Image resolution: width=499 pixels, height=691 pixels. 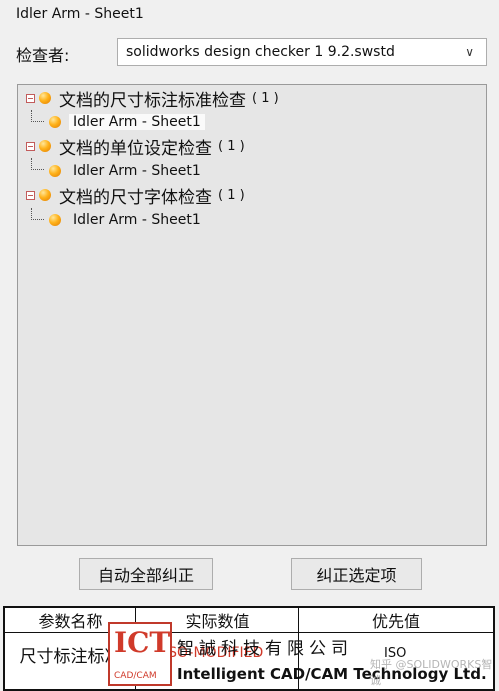 I want to click on company-name-cn: 智誠科技有限公司, so click(x=265, y=649).